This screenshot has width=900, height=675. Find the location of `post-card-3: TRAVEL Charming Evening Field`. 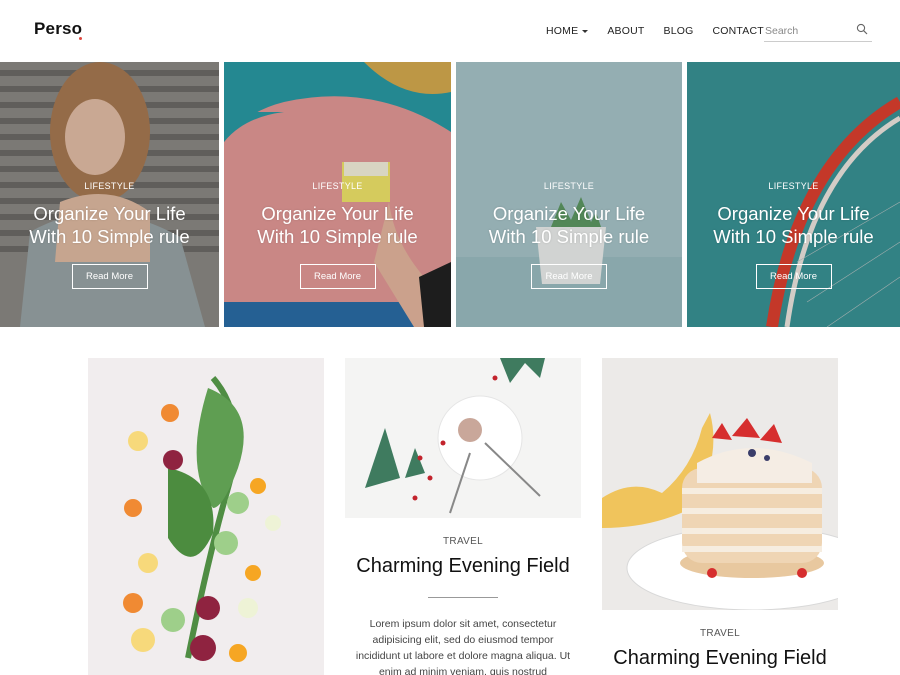

post-card-3: TRAVEL Charming Evening Field is located at coordinates (720, 516).